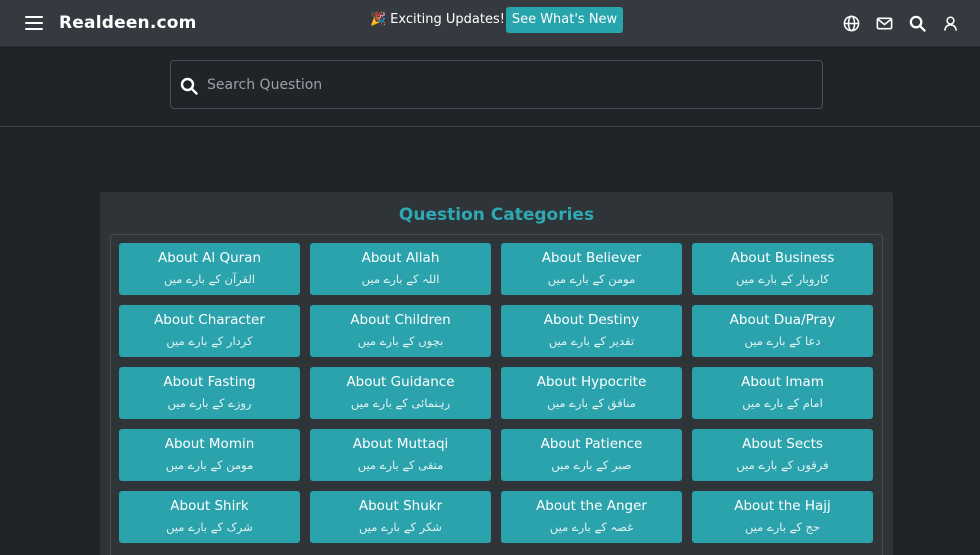  Describe the element at coordinates (209, 269) in the screenshot. I see `category-card: About Al Quran القرآن کے بارے میں` at that location.